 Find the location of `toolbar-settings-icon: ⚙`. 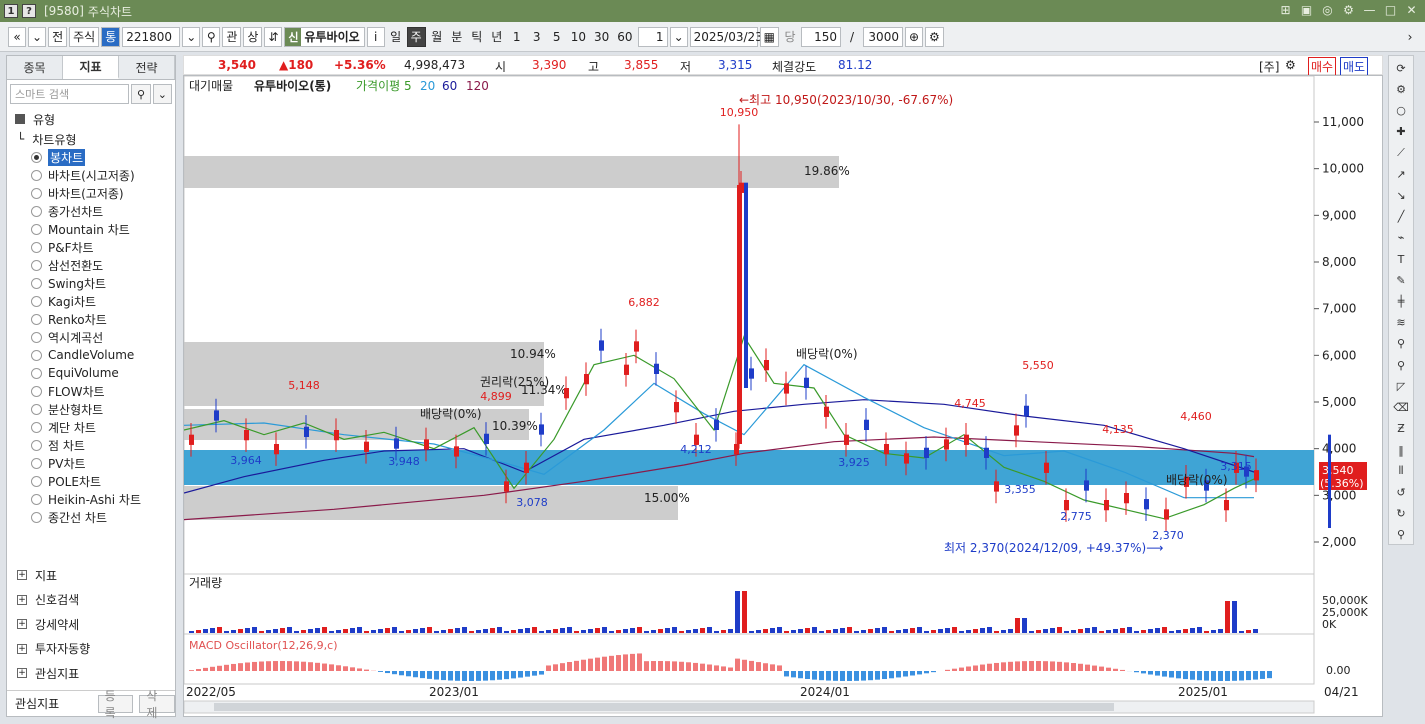

toolbar-settings-icon: ⚙ is located at coordinates (934, 36).